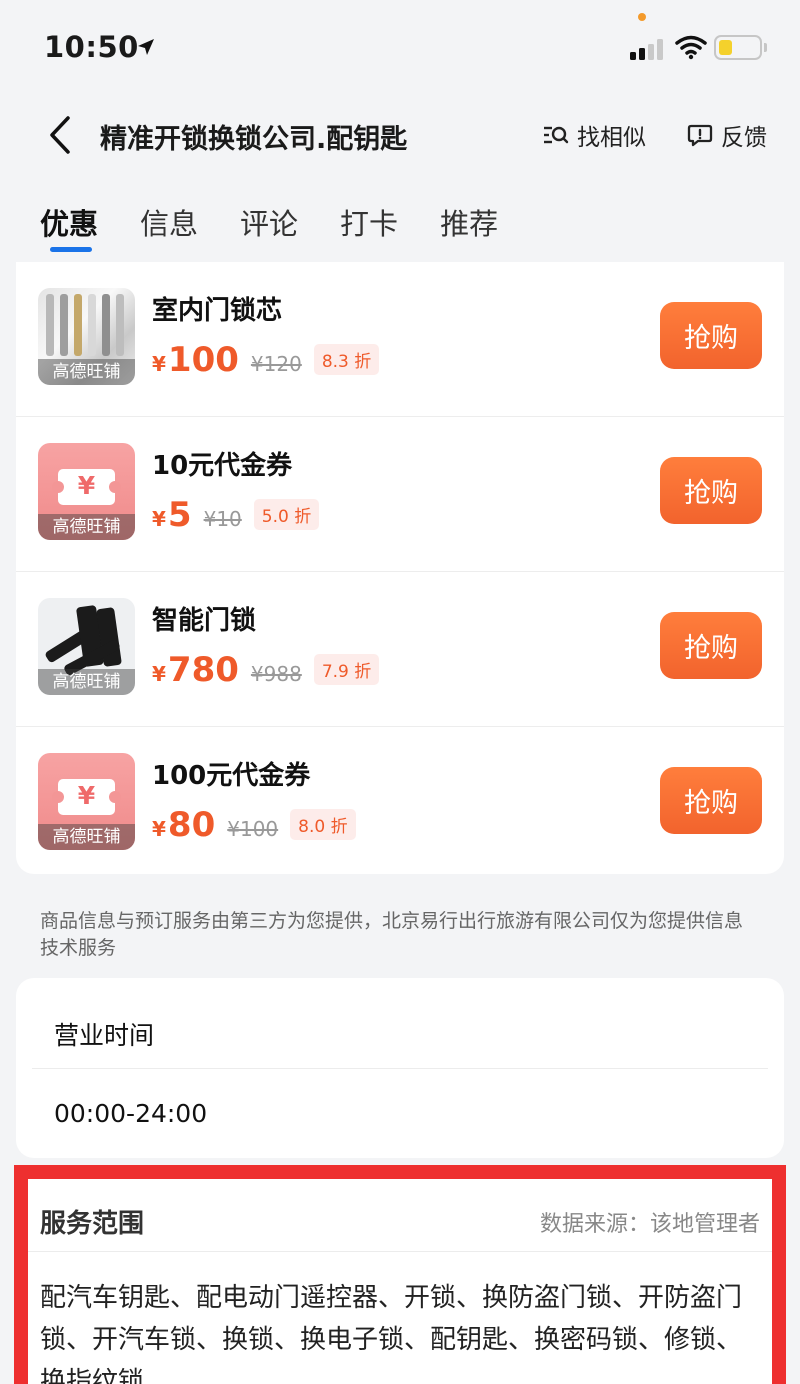 The height and width of the screenshot is (1384, 800). What do you see at coordinates (69, 226) in the screenshot?
I see `tab-deals: 优惠` at bounding box center [69, 226].